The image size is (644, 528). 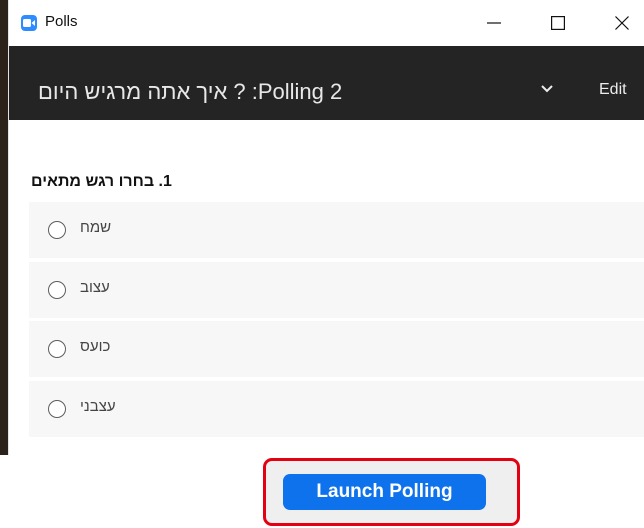 I want to click on maximize-button, so click(x=558, y=23).